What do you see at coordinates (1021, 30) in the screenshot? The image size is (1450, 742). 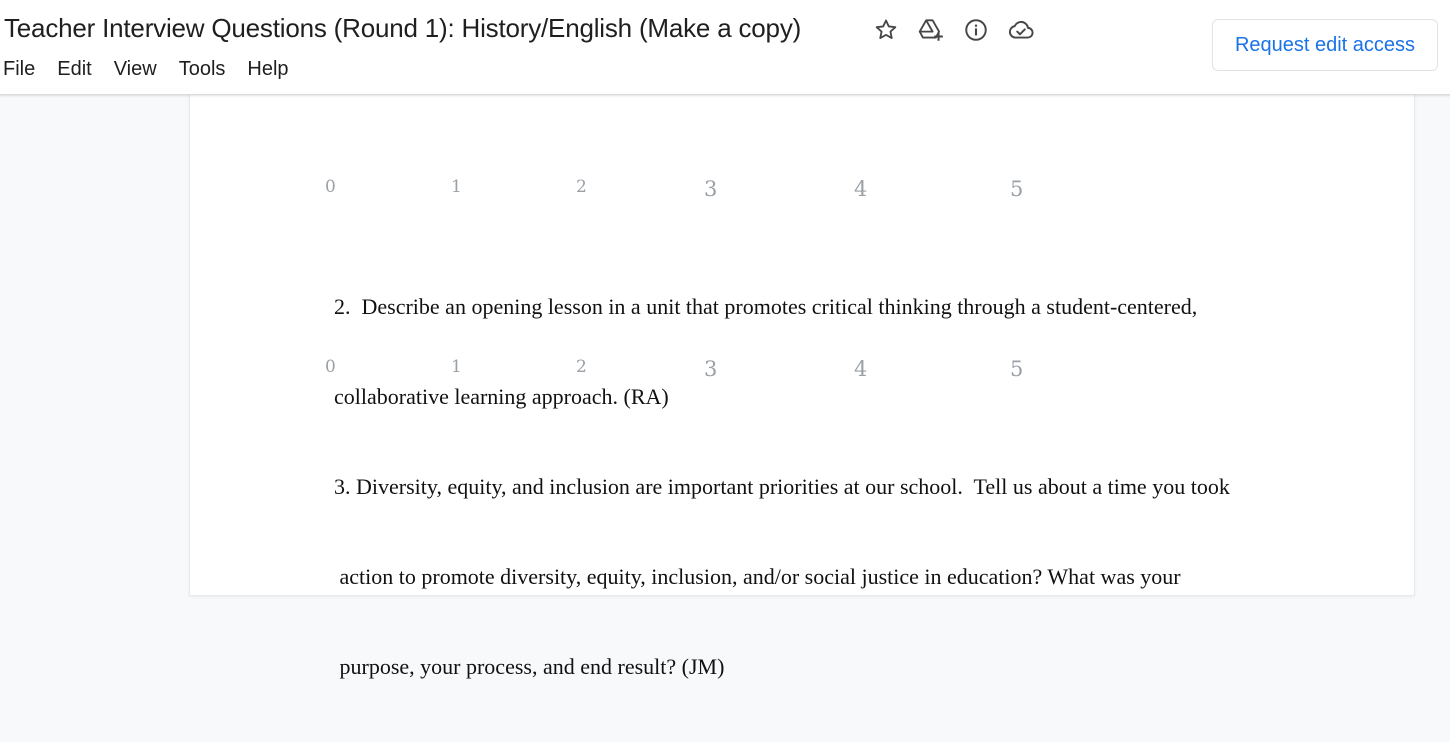 I see `cloud-saved-icon` at bounding box center [1021, 30].